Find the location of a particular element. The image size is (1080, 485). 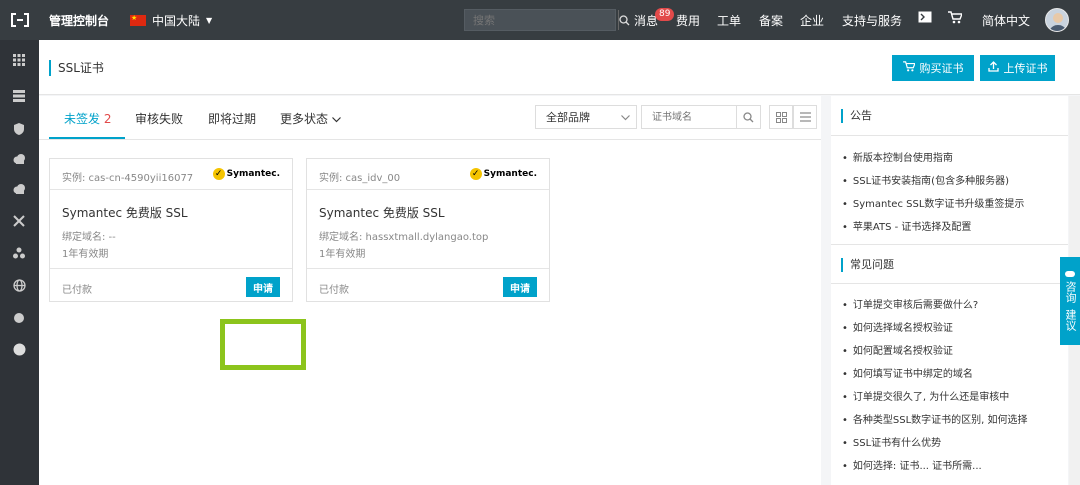

announcement-link: 新版本控制台使用指南 is located at coordinates (897, 156).